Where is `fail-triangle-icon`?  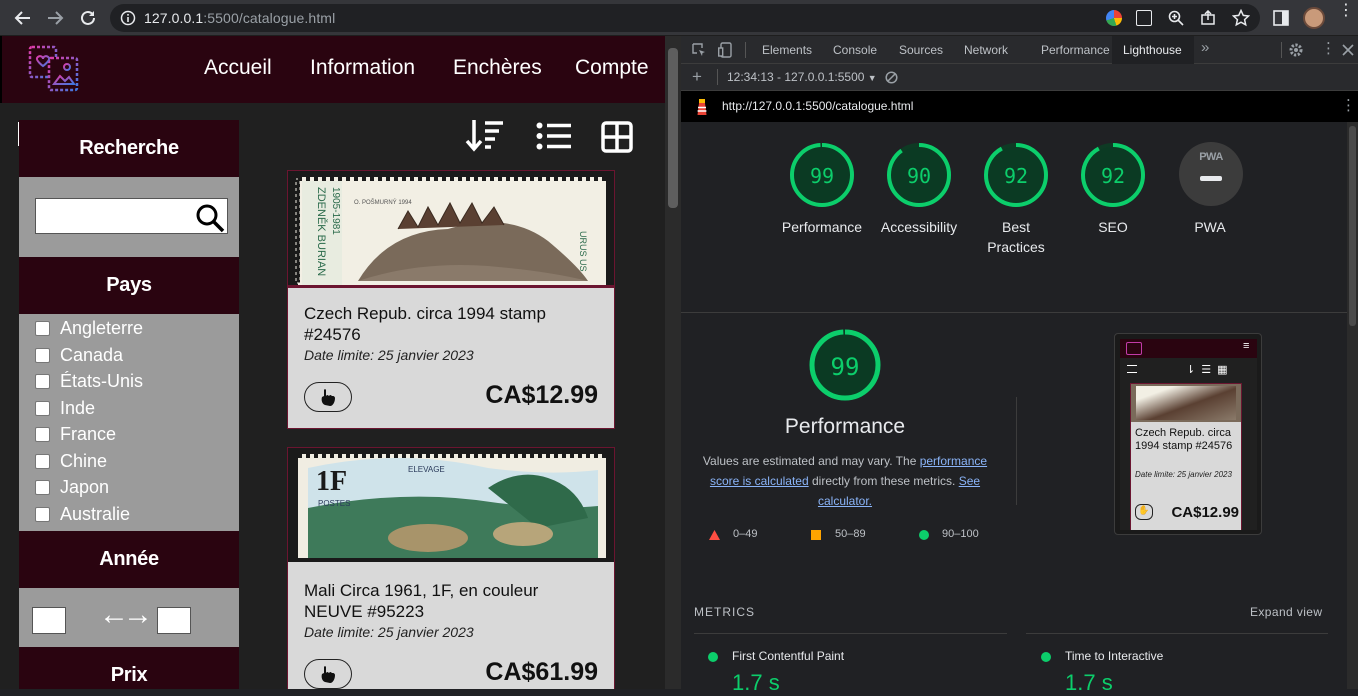 fail-triangle-icon is located at coordinates (714, 535).